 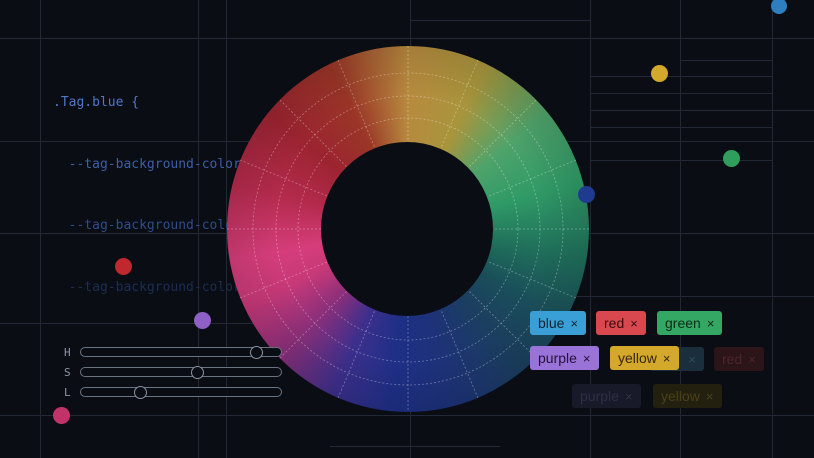 I want to click on faded-tag-yellow: yellow ×, so click(x=687, y=396).